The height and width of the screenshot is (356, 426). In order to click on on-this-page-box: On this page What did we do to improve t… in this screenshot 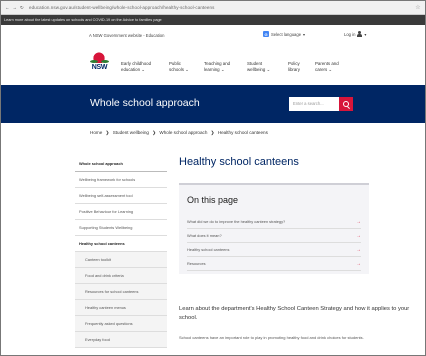, I will do `click(274, 228)`.